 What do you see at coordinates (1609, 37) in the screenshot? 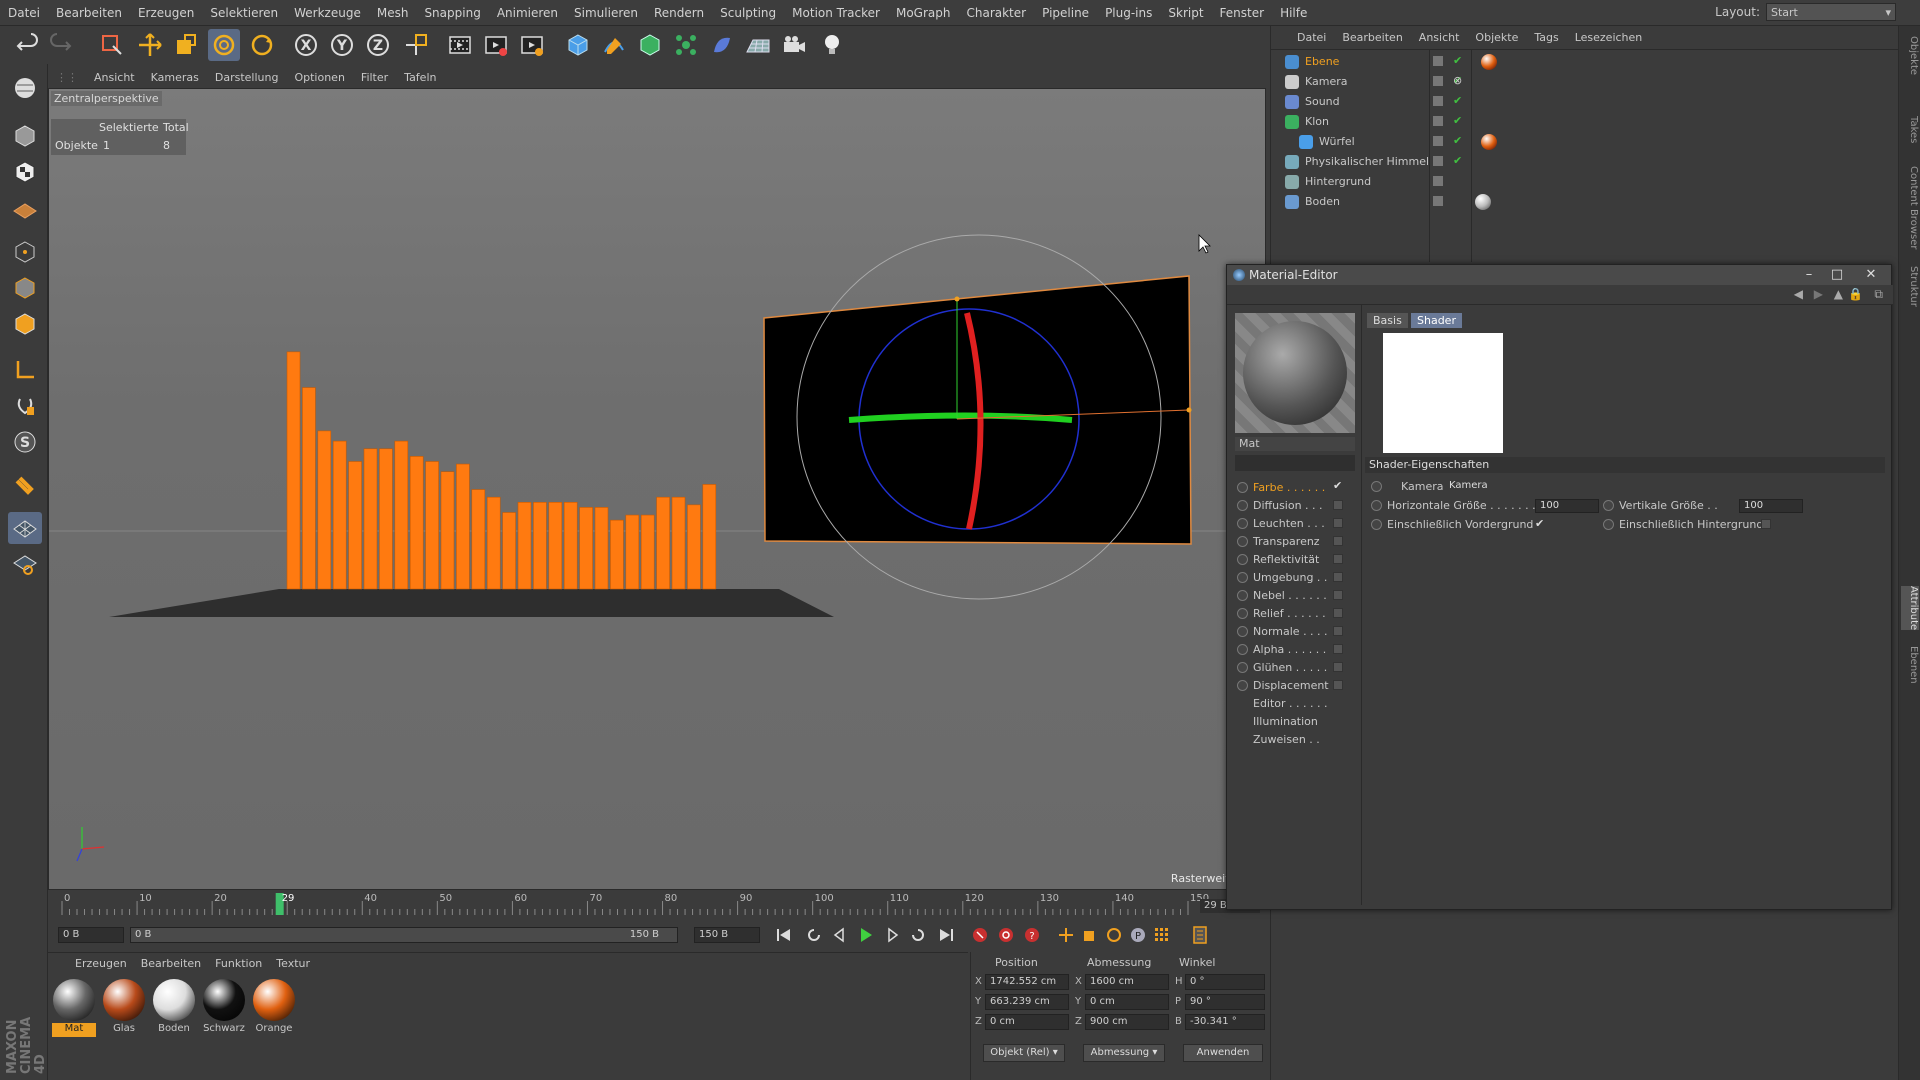
I see `object-menu-5: Lesezeichen` at bounding box center [1609, 37].